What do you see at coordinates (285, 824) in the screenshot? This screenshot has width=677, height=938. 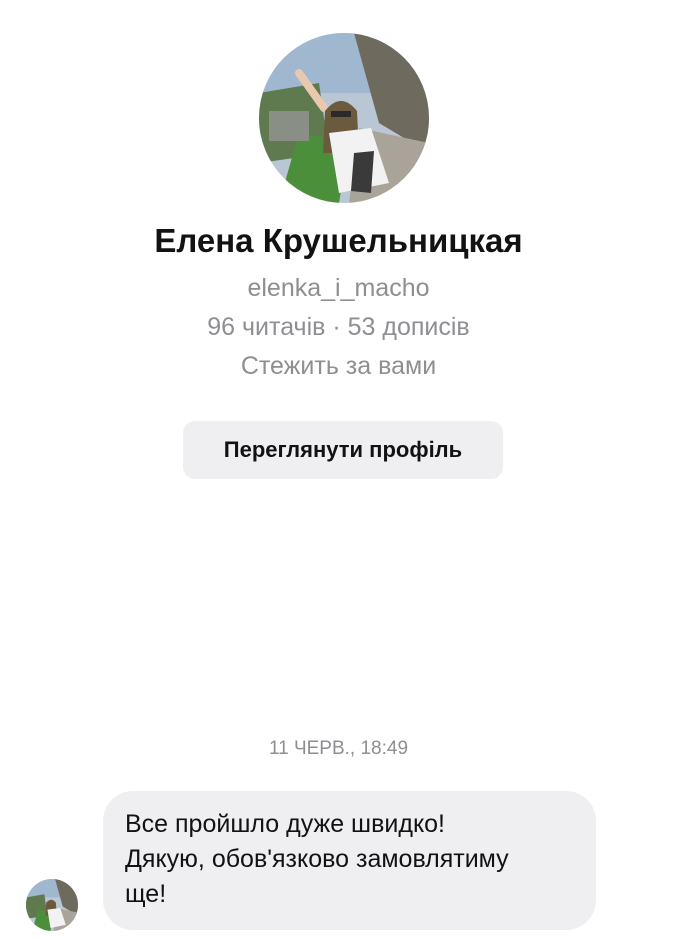 I see `message-line: Все пройшло дуже швидко!` at bounding box center [285, 824].